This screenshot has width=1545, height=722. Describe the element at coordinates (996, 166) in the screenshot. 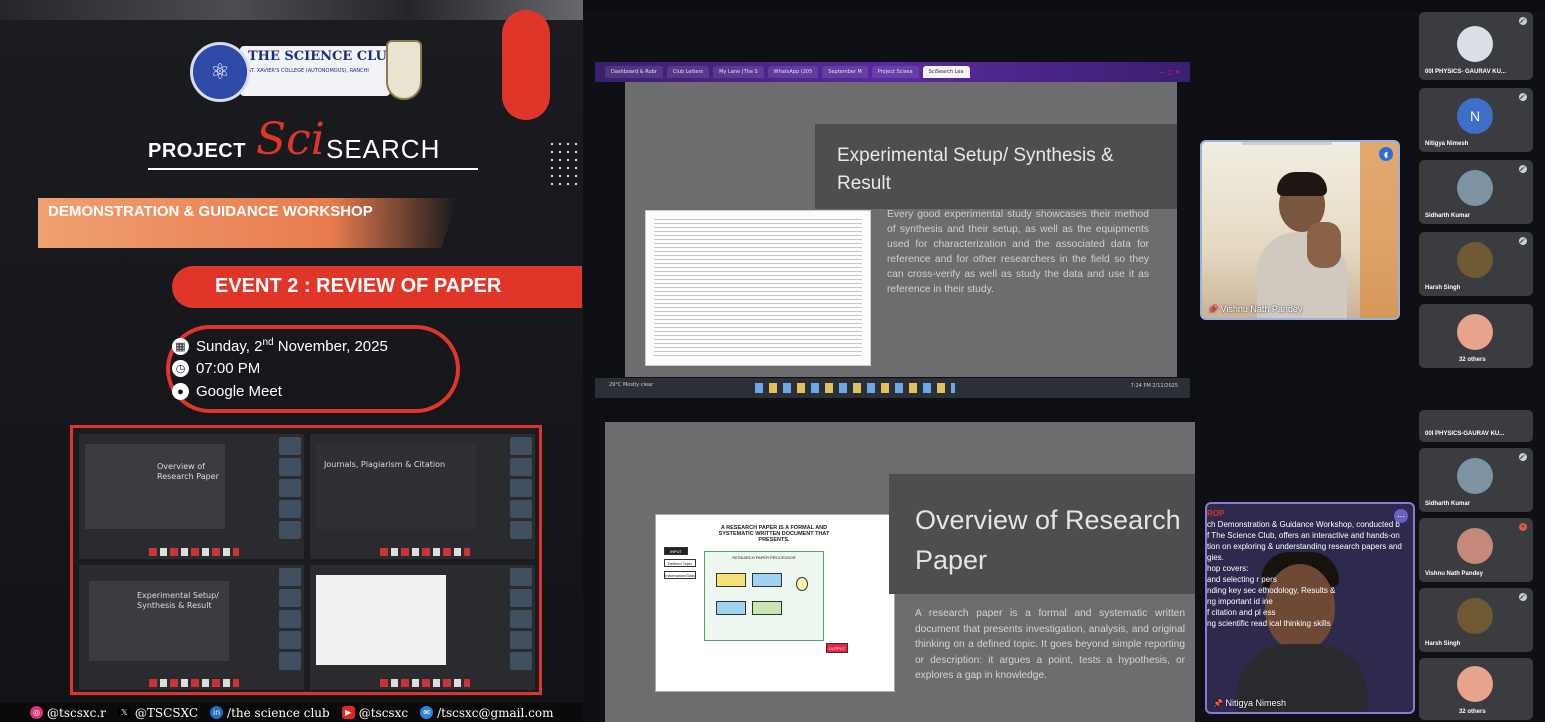

I see `slide-title-box: Experimental Setup/ Synthesis & Result` at that location.